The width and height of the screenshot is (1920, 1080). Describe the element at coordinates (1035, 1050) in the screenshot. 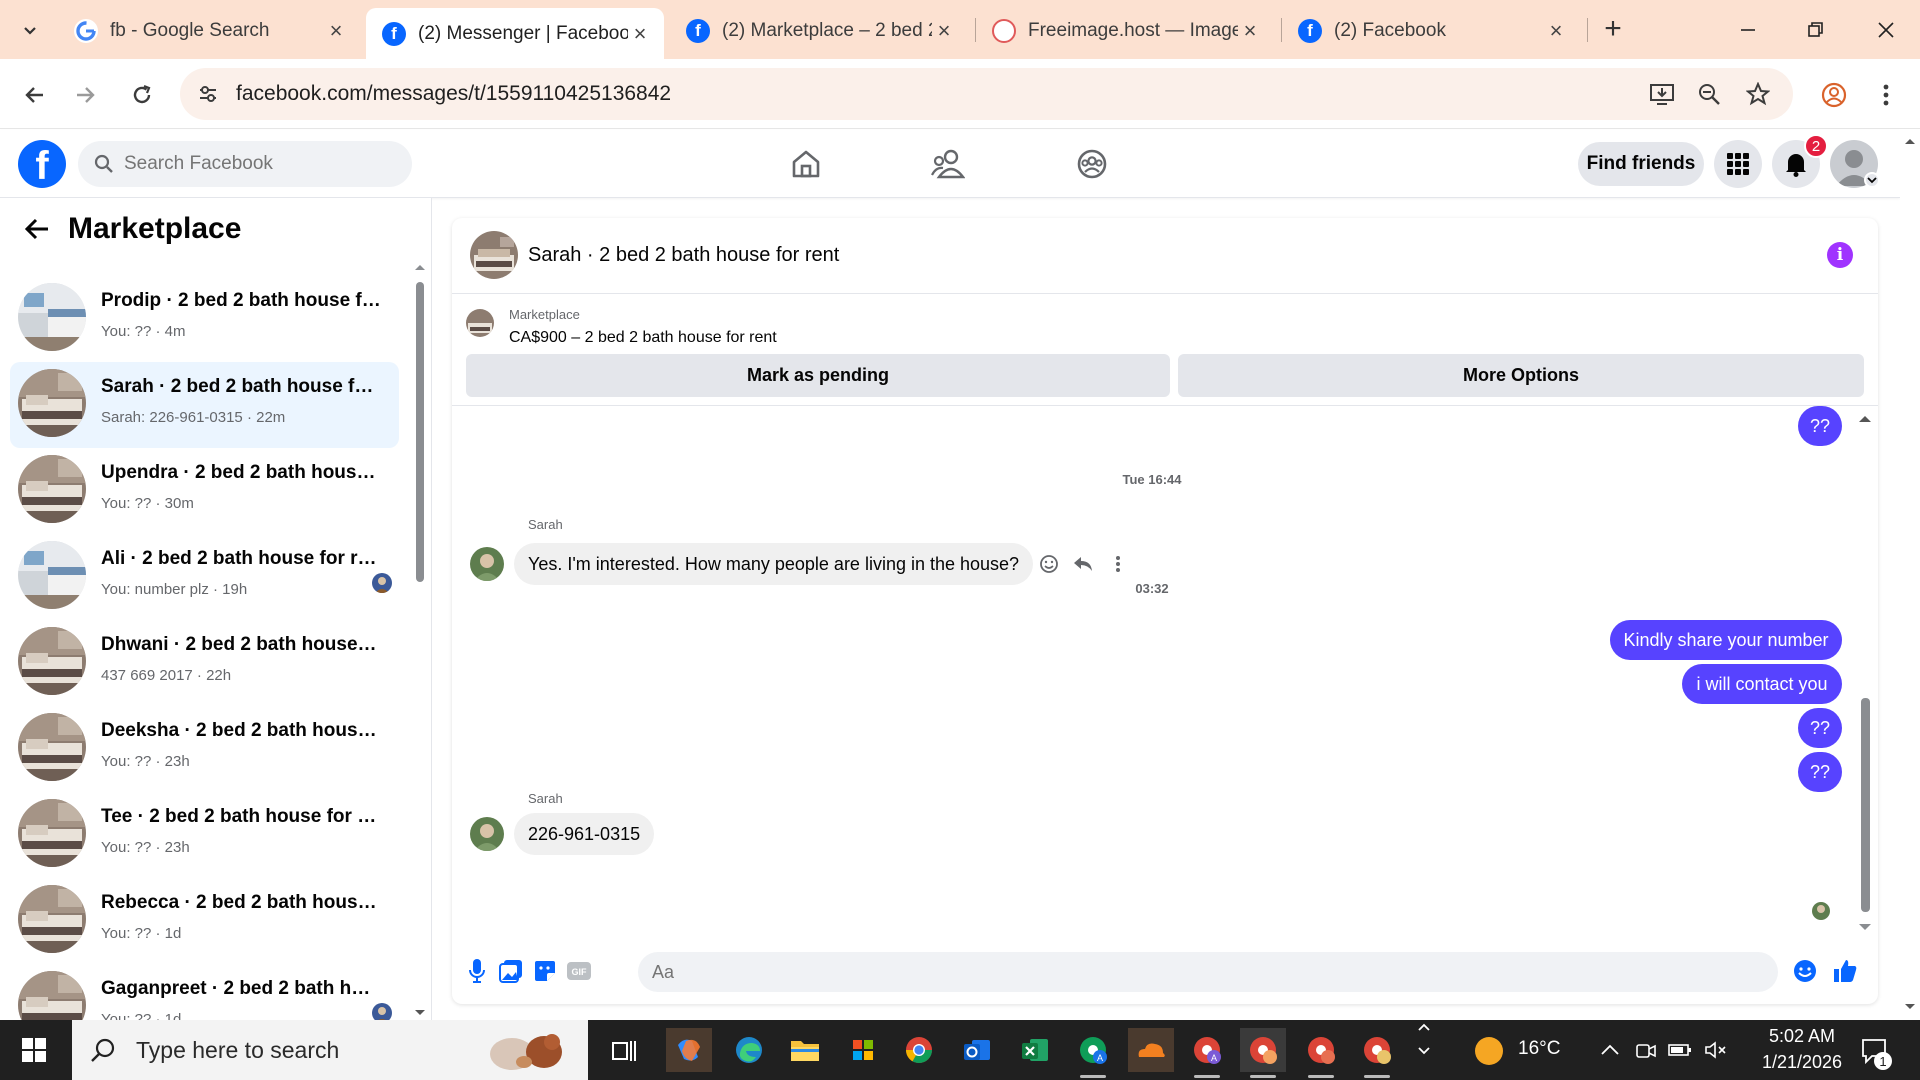

I see `excel-icon` at that location.